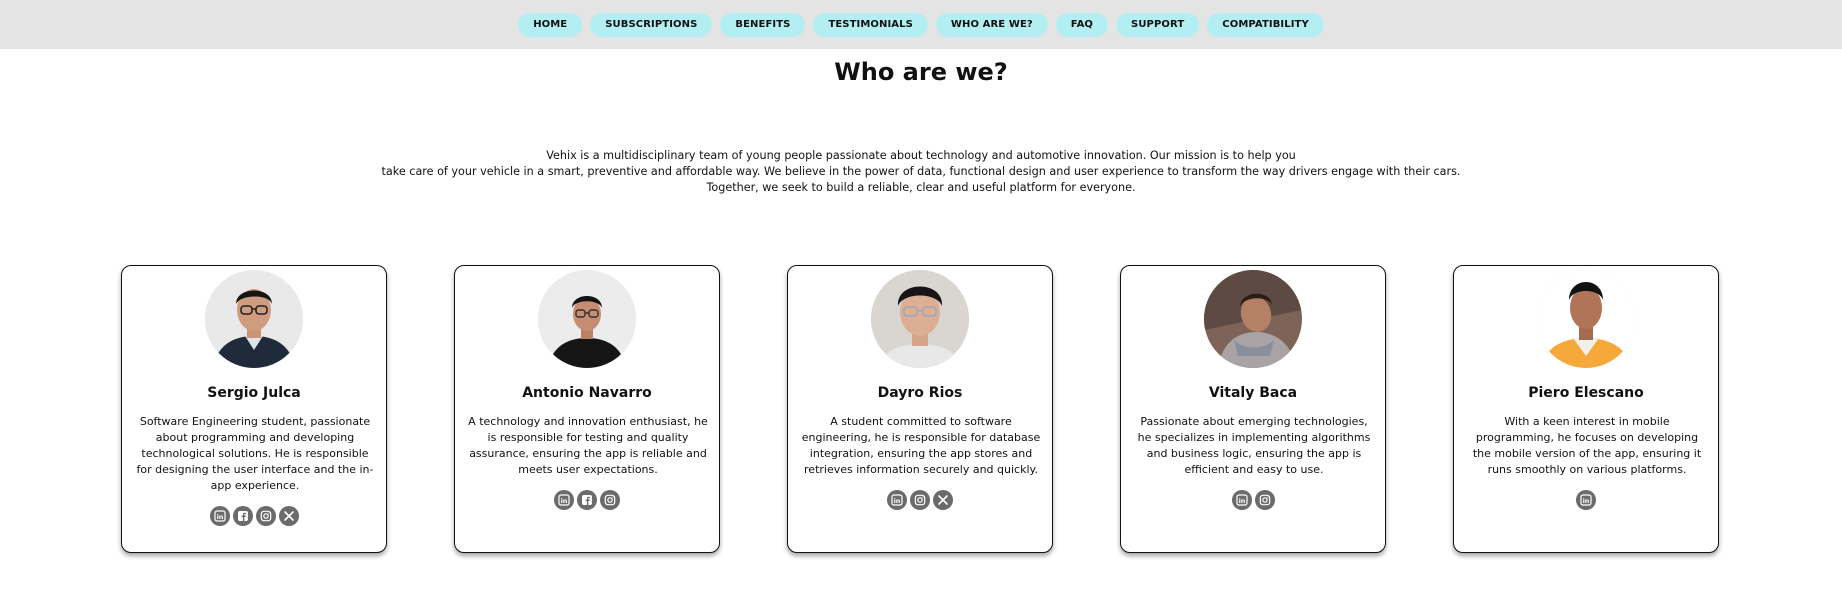 The image size is (1842, 615). I want to click on member-name: Sergio Julca, so click(254, 393).